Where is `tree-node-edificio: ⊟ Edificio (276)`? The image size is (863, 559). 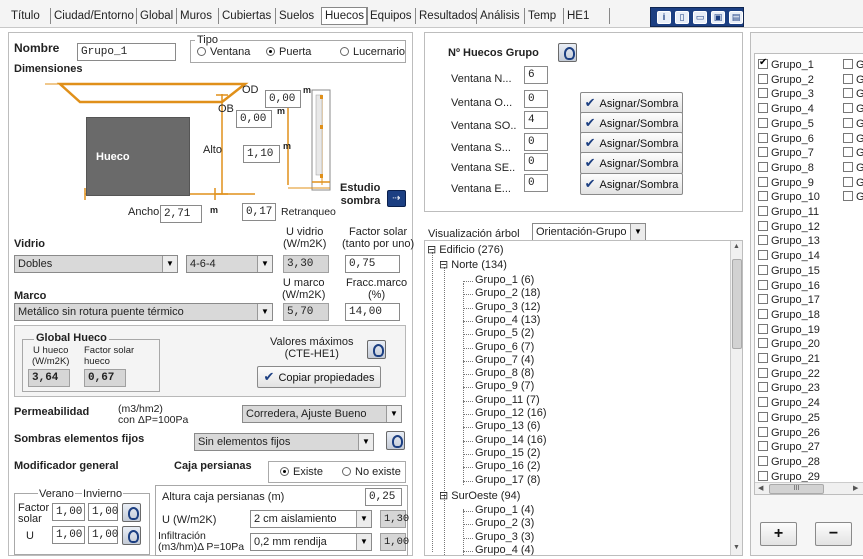 tree-node-edificio: ⊟ Edificio (276) is located at coordinates (465, 249).